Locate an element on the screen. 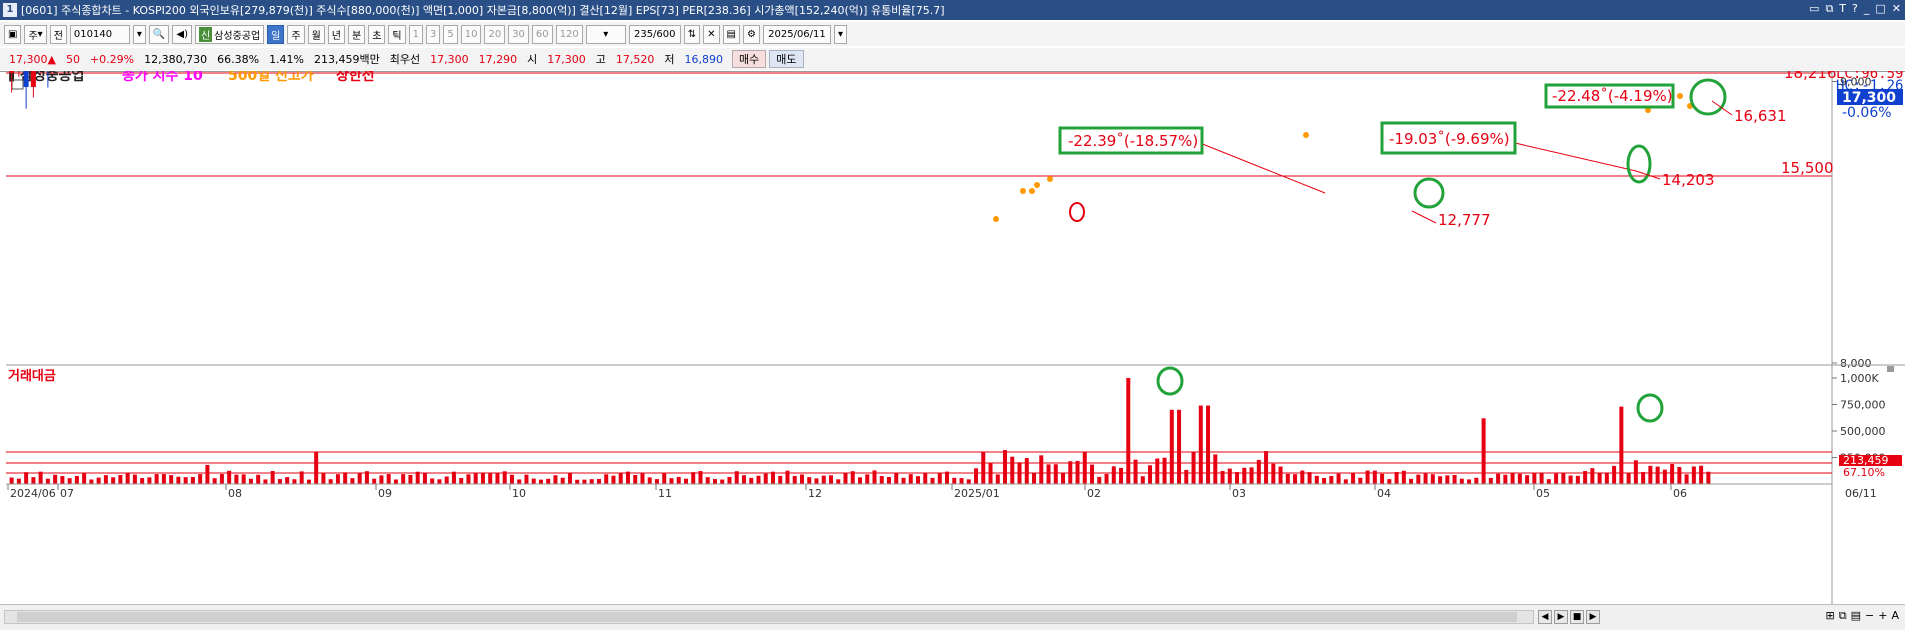  date-input: 2025/06/11 is located at coordinates (796, 34).